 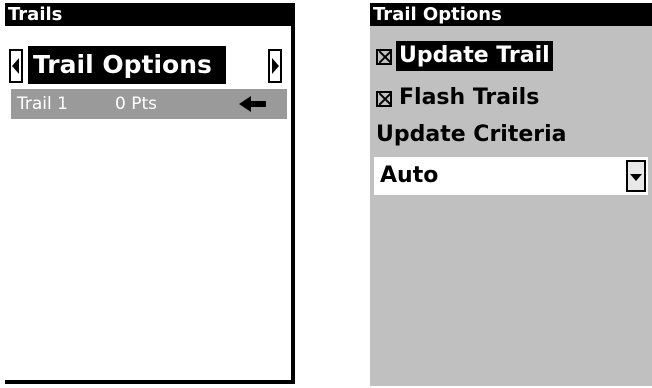 What do you see at coordinates (409, 175) in the screenshot?
I see `update-criteria-value: Auto` at bounding box center [409, 175].